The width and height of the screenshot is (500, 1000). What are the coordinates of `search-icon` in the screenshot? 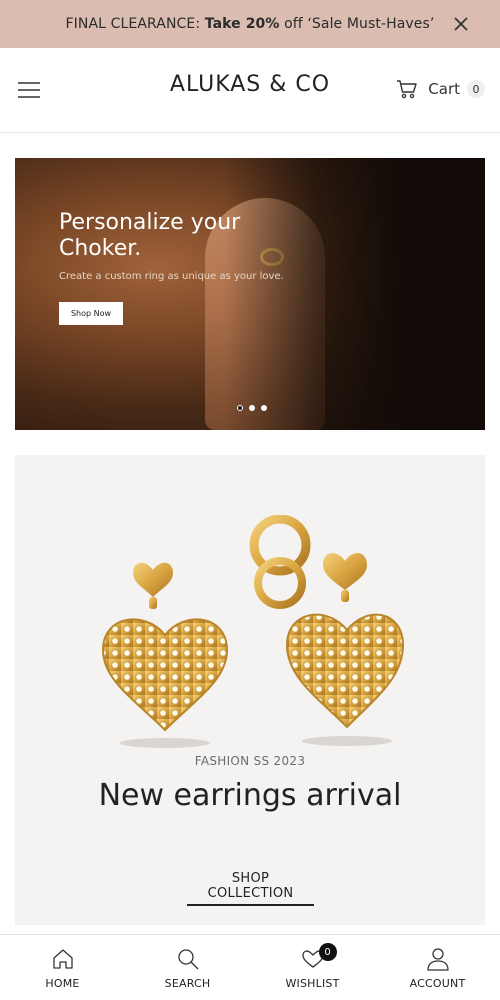 It's located at (187, 959).